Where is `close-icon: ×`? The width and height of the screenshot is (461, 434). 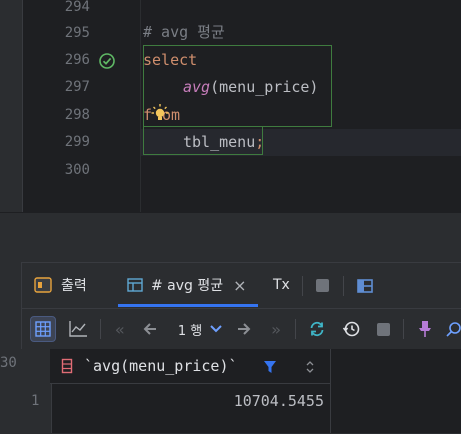 close-icon: × is located at coordinates (239, 285).